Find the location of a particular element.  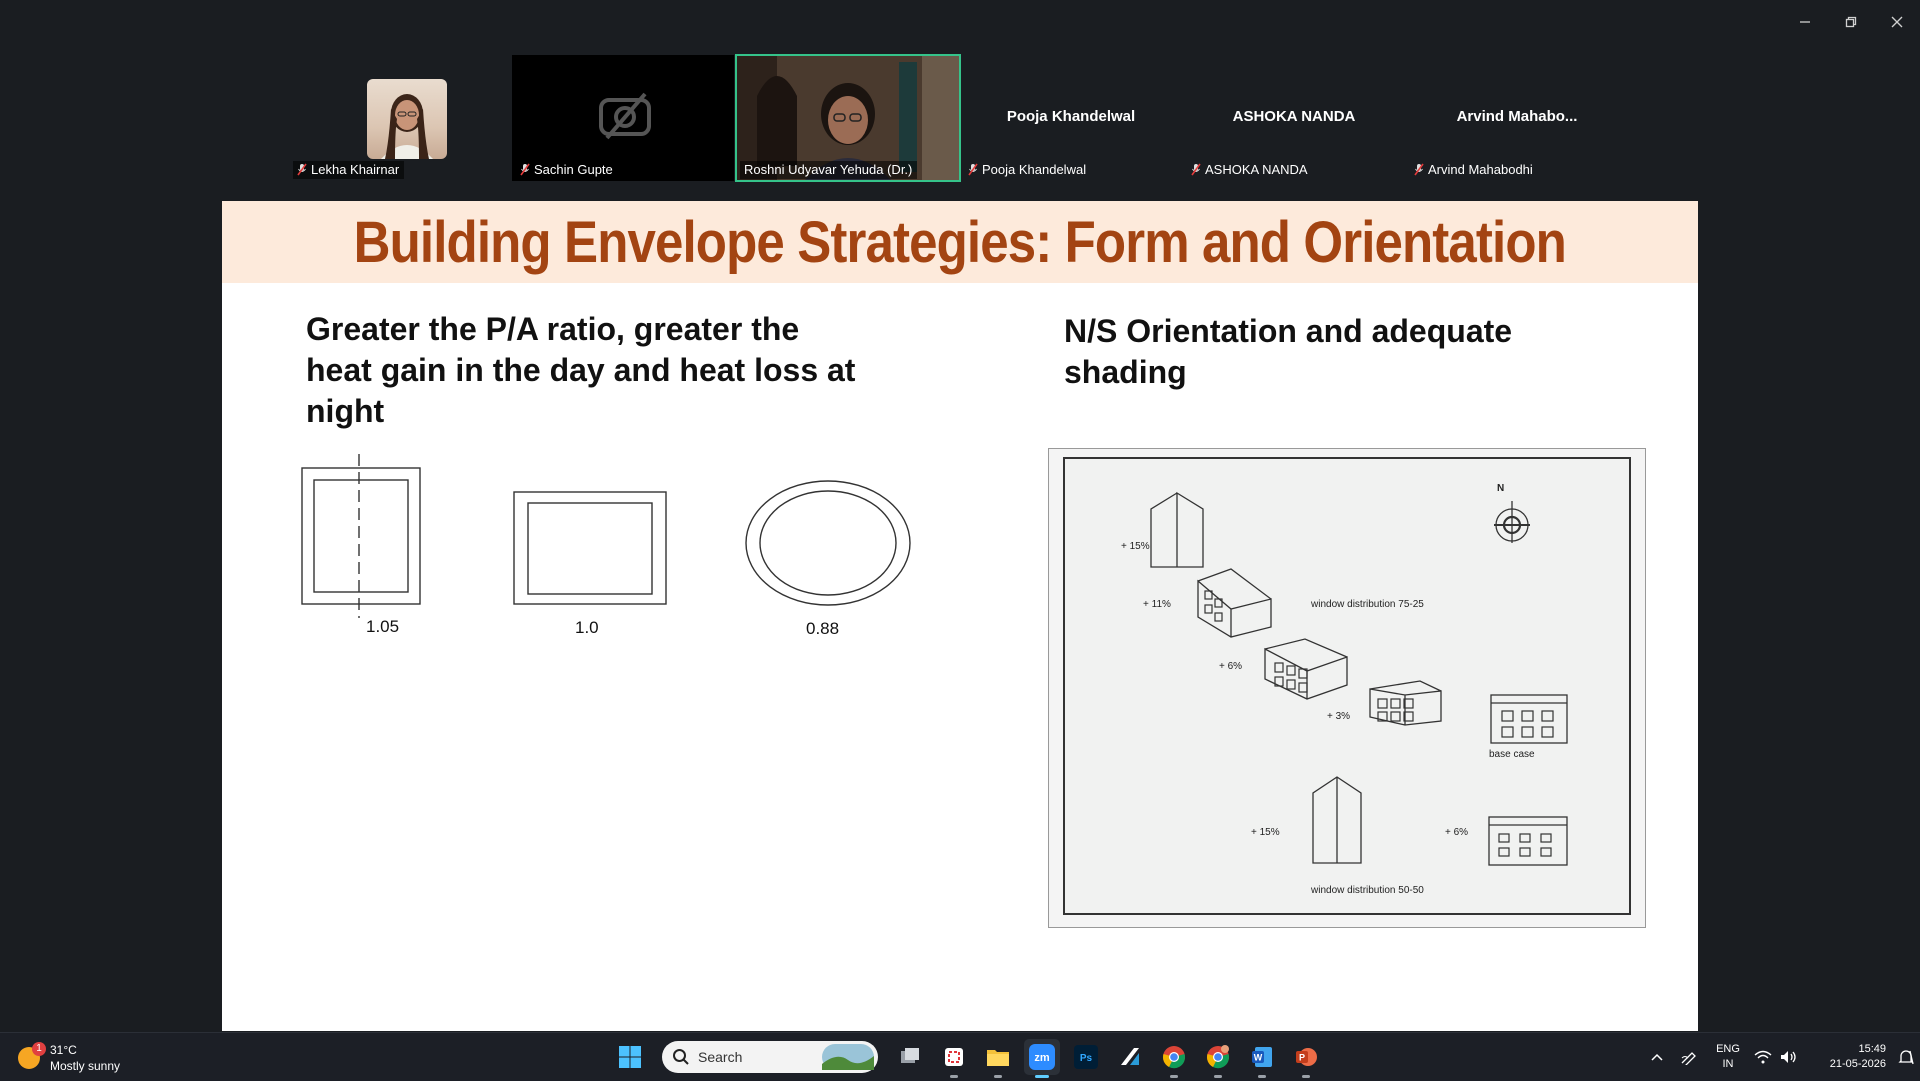

weather-sun-icon: 1 is located at coordinates (32, 1055).